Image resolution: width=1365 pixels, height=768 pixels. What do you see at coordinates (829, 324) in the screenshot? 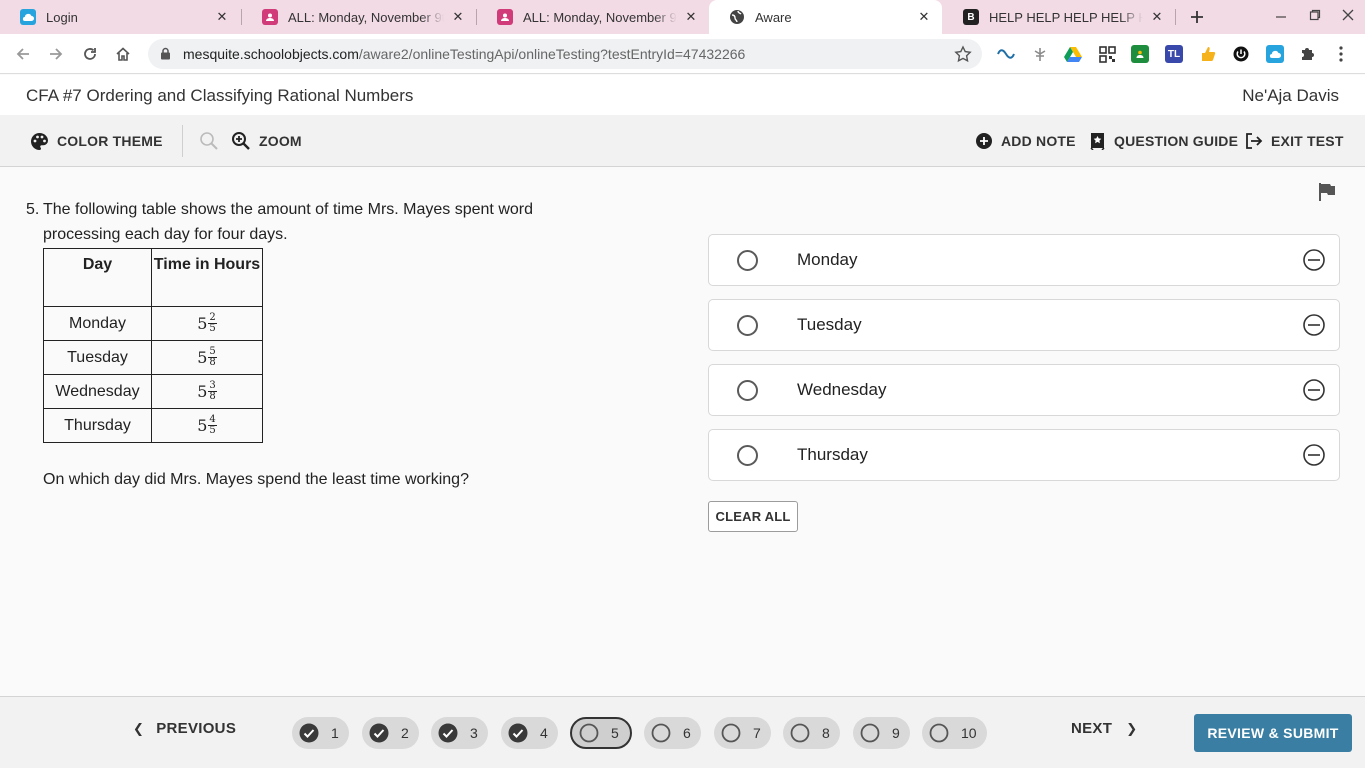
I see `answer-label: Tuesday` at bounding box center [829, 324].